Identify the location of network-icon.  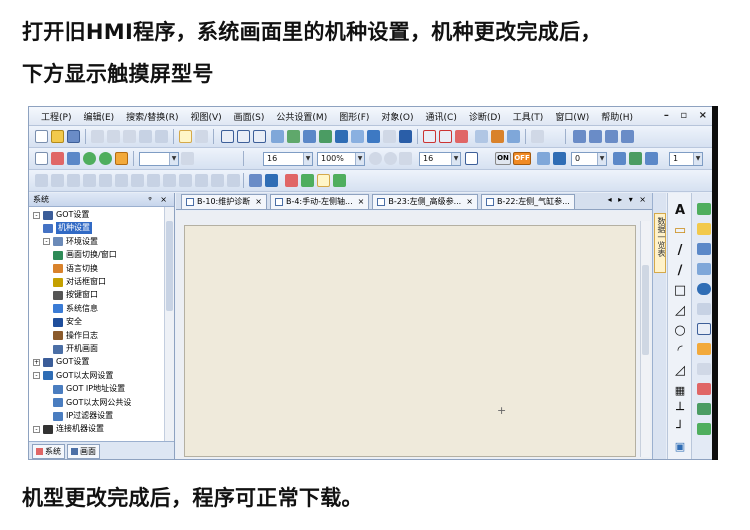
(389, 136).